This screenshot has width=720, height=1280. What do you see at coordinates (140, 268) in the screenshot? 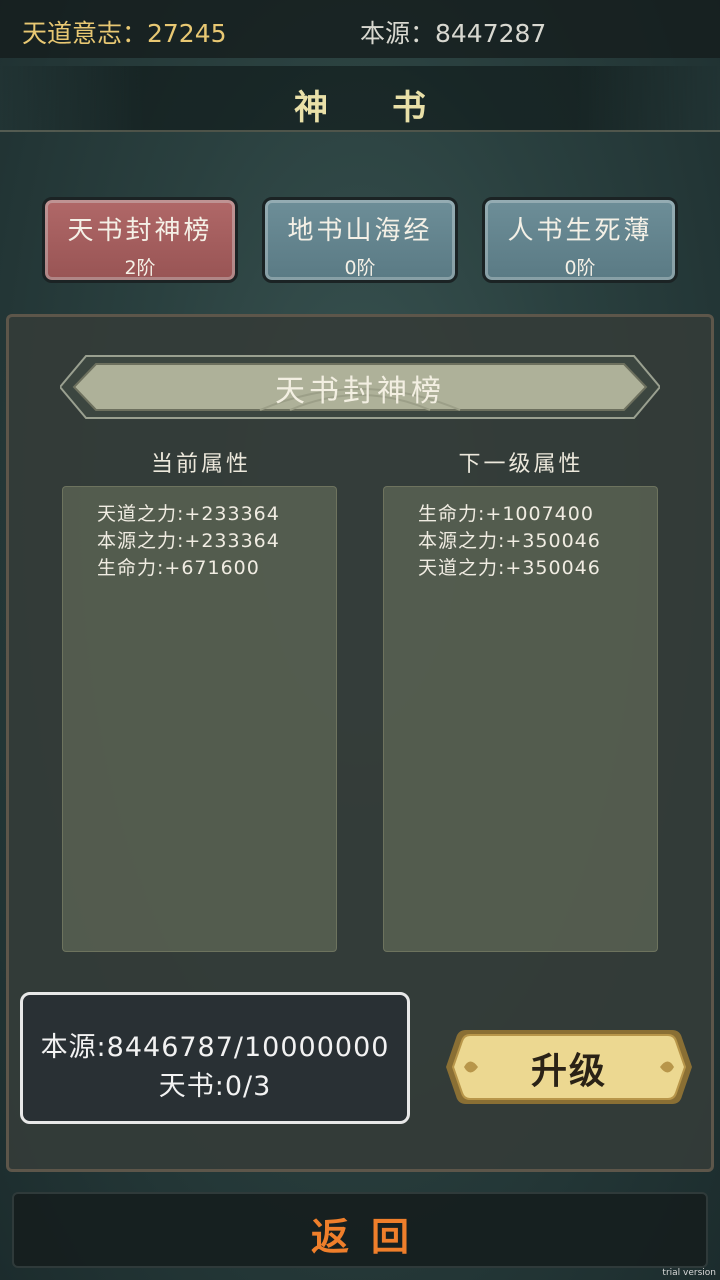
I see `tab-level: 2阶` at bounding box center [140, 268].